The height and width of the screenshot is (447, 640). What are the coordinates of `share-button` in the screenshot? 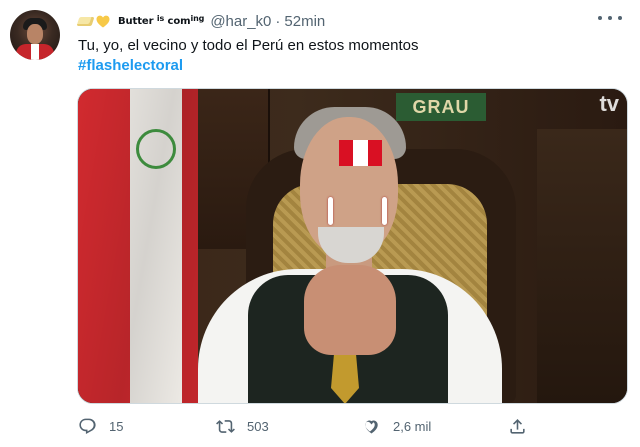 It's located at (517, 426).